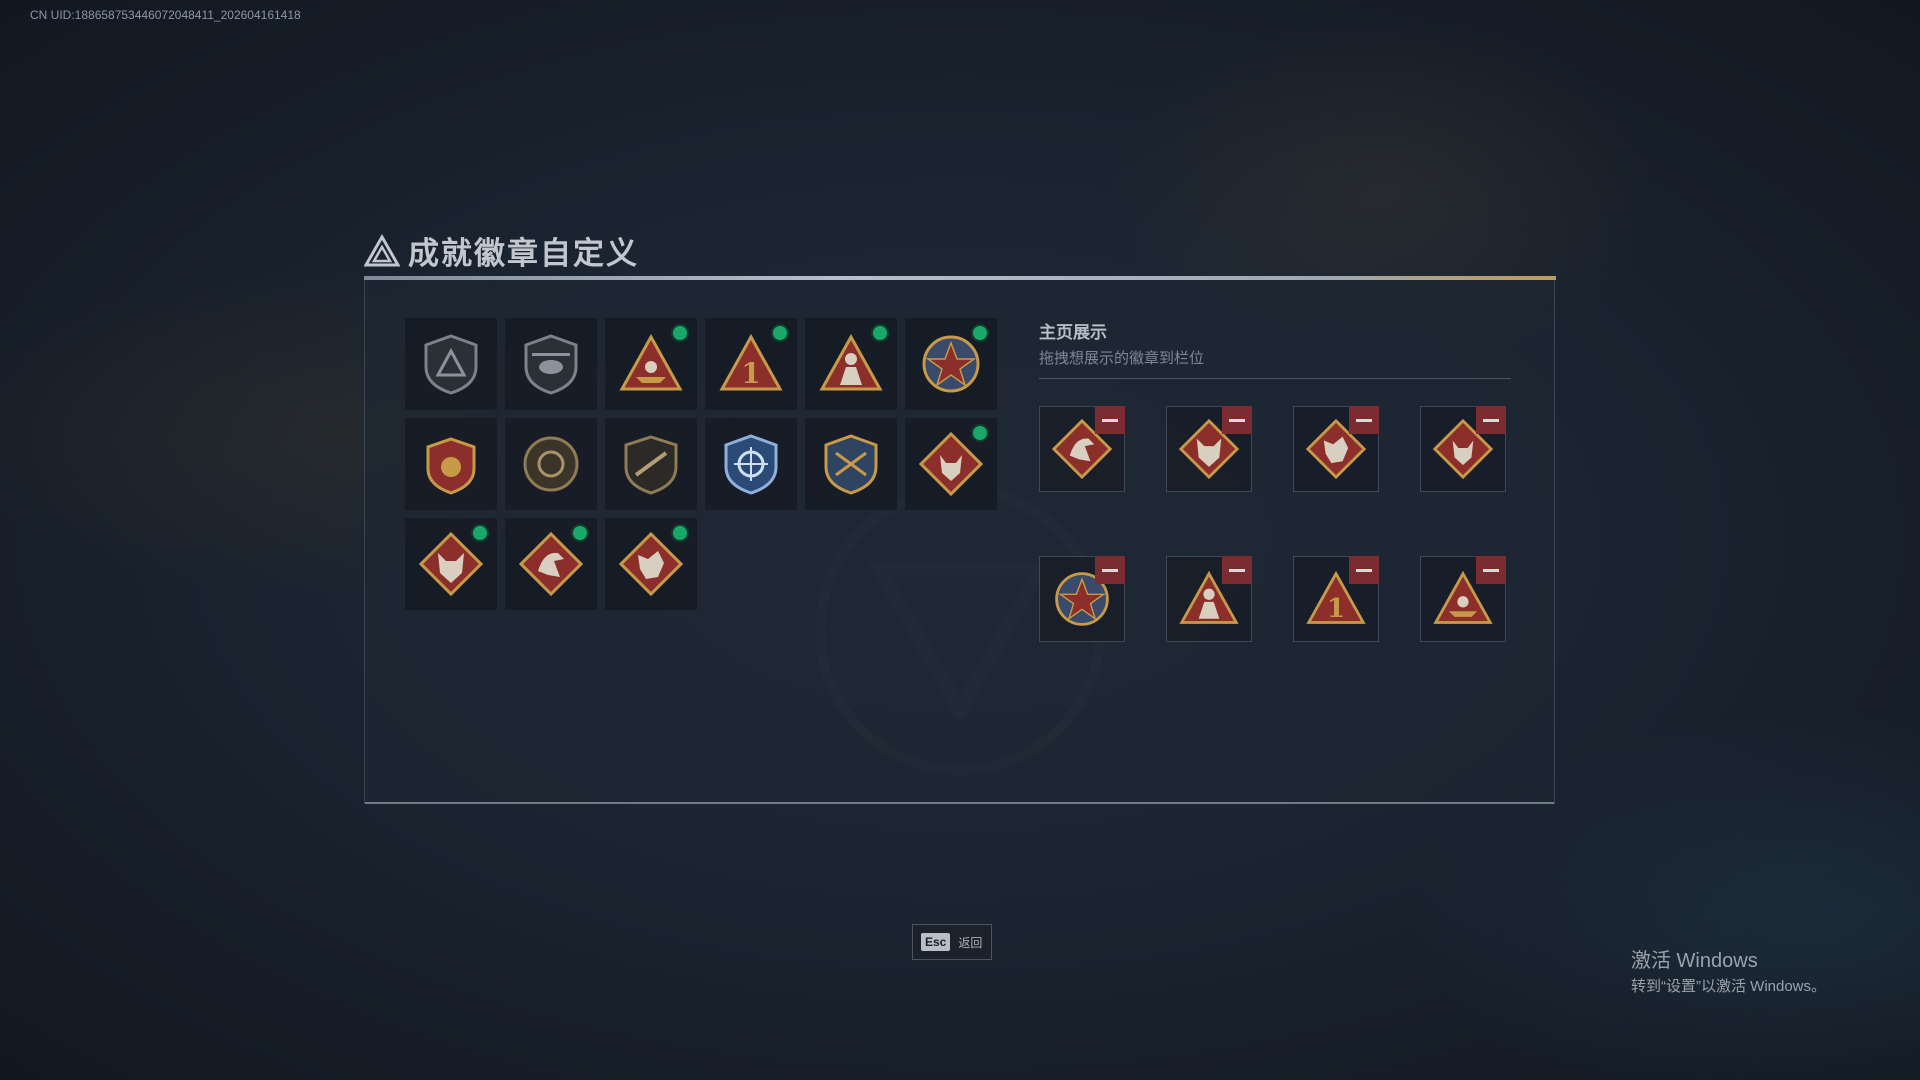 Image resolution: width=1920 pixels, height=1080 pixels. Describe the element at coordinates (970, 942) in the screenshot. I see `back-label: 返回` at that location.